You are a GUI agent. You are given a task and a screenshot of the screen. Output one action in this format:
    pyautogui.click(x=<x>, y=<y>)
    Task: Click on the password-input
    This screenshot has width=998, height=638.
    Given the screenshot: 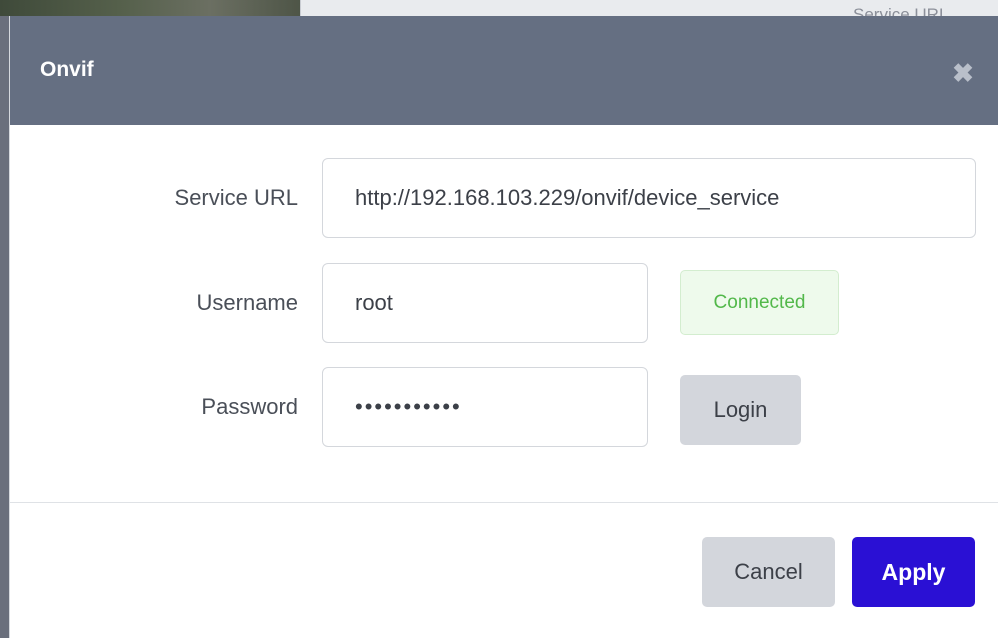 What is the action you would take?
    pyautogui.click(x=485, y=407)
    